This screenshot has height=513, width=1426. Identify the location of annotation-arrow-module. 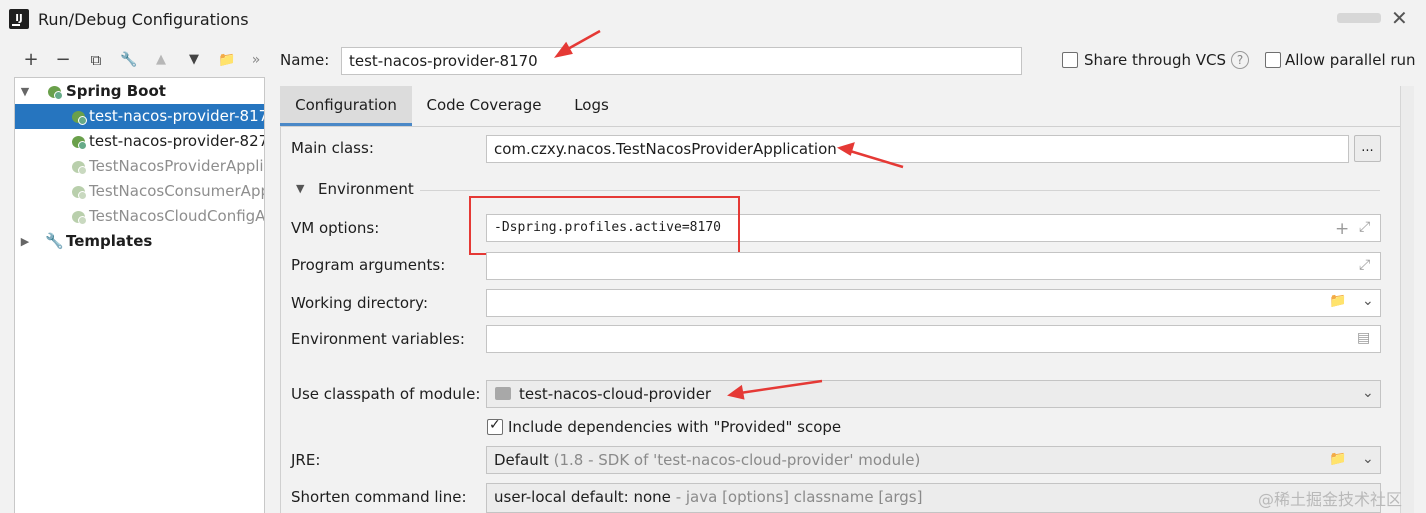
(781, 387).